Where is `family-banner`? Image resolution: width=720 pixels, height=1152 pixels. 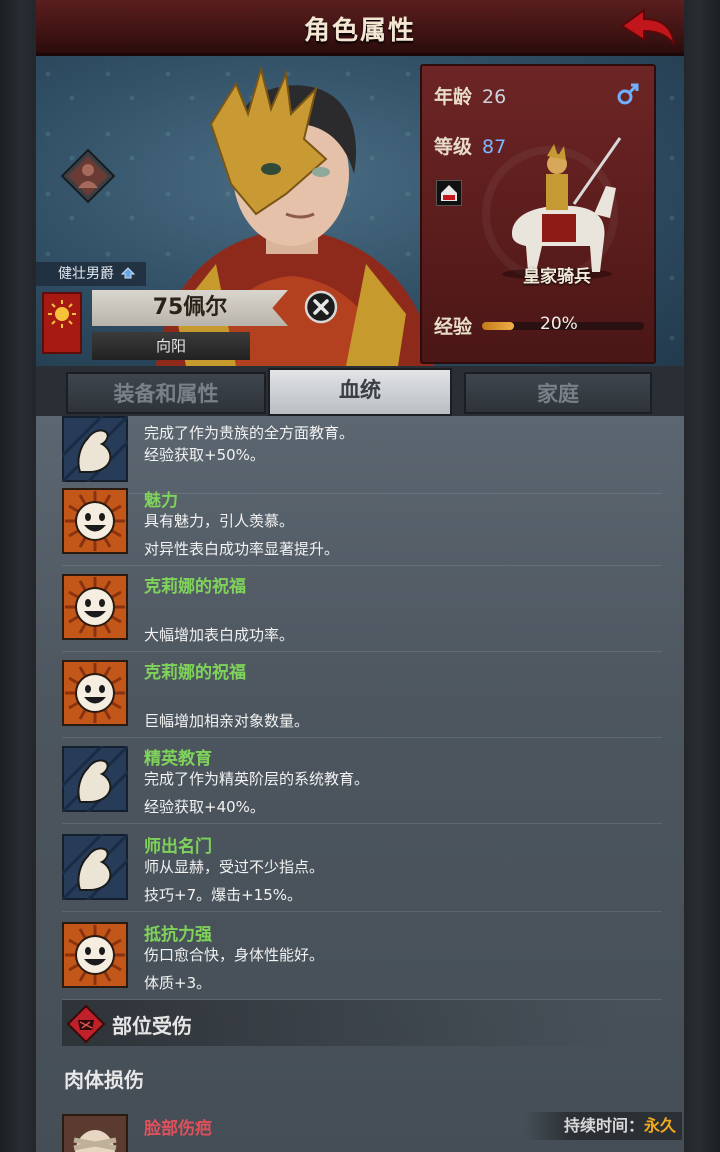
family-banner is located at coordinates (62, 323).